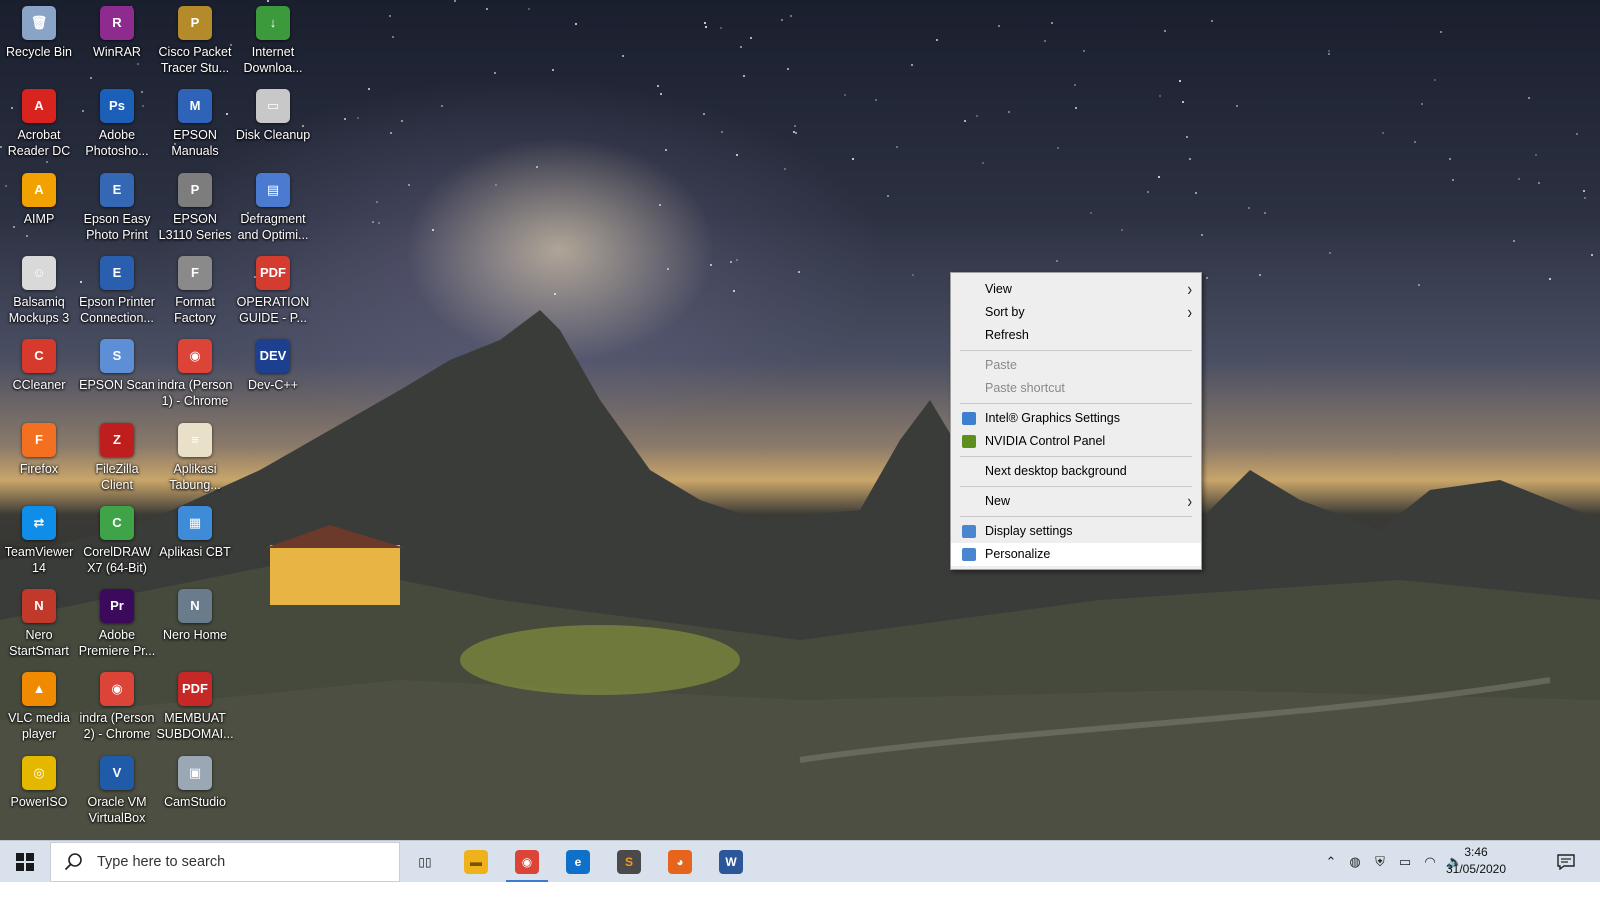 The height and width of the screenshot is (900, 1600). What do you see at coordinates (39, 106) in the screenshot?
I see `desktop-app-icon: A` at bounding box center [39, 106].